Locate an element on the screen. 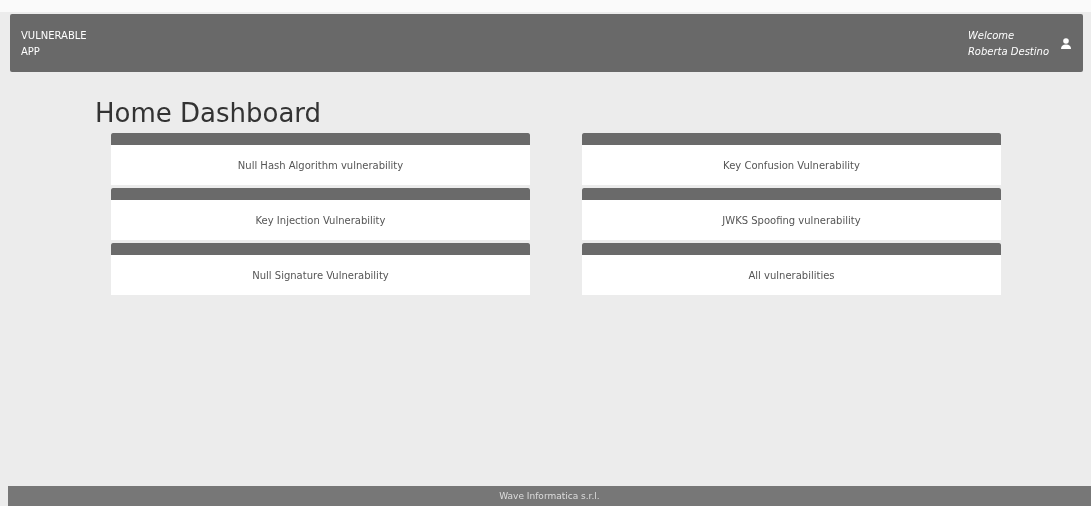  vulnerability-card: Key Injection Vulnerability is located at coordinates (320, 214).